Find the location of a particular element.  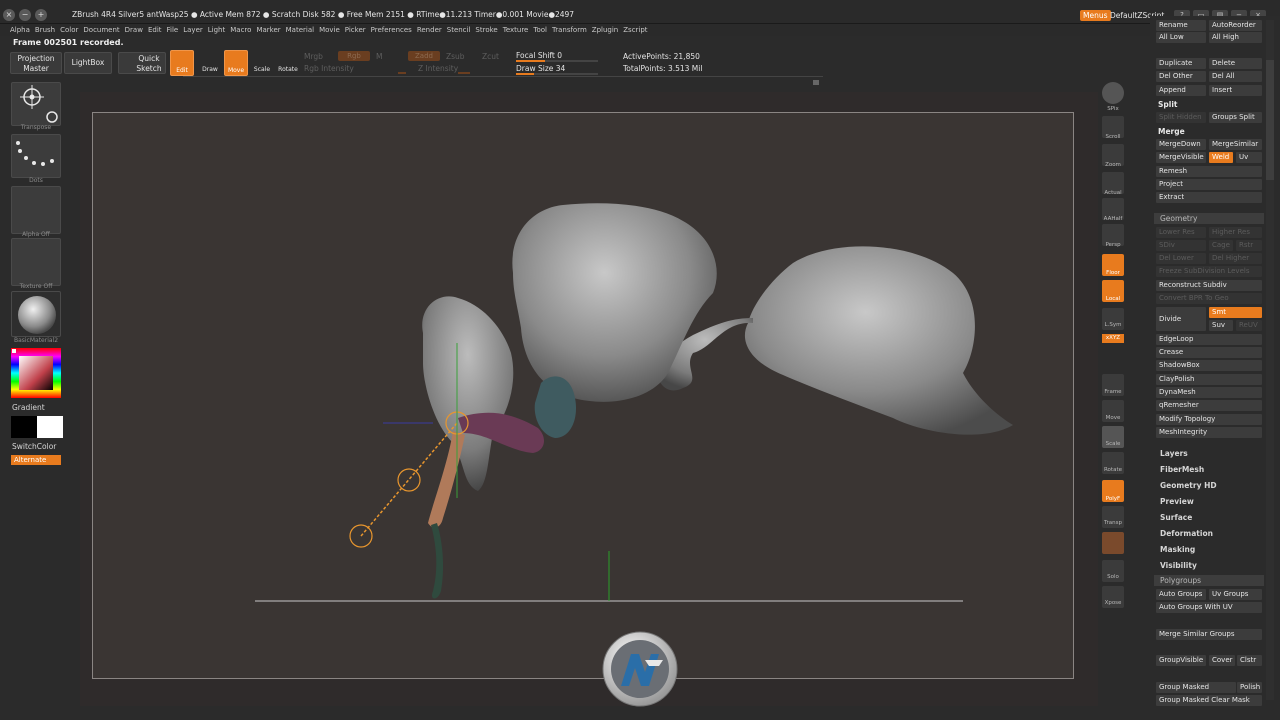

qremesher-button: qRemesher is located at coordinates (1209, 405).